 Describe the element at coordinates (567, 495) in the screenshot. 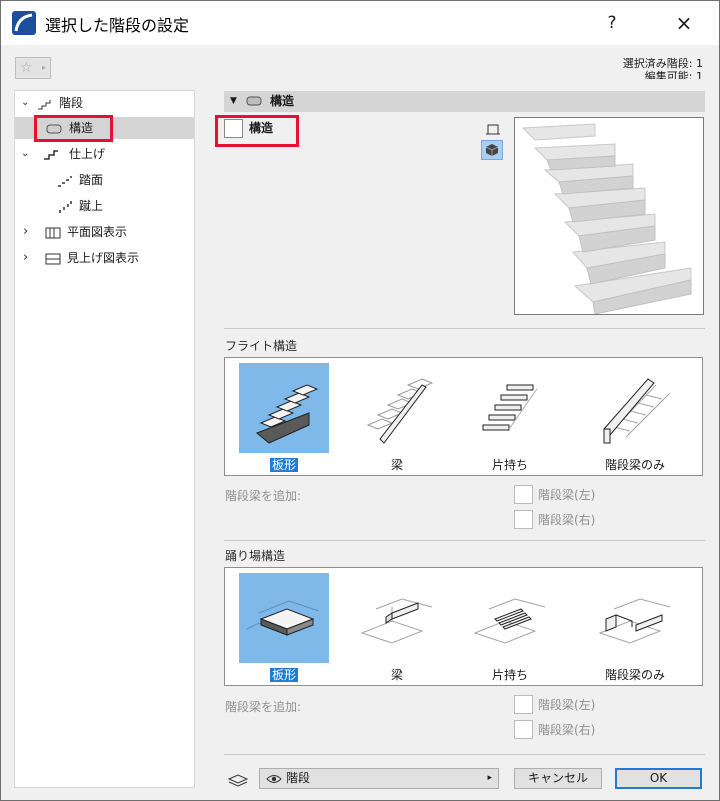

I see `flight-beam-left-label: 階段梁(左)` at that location.